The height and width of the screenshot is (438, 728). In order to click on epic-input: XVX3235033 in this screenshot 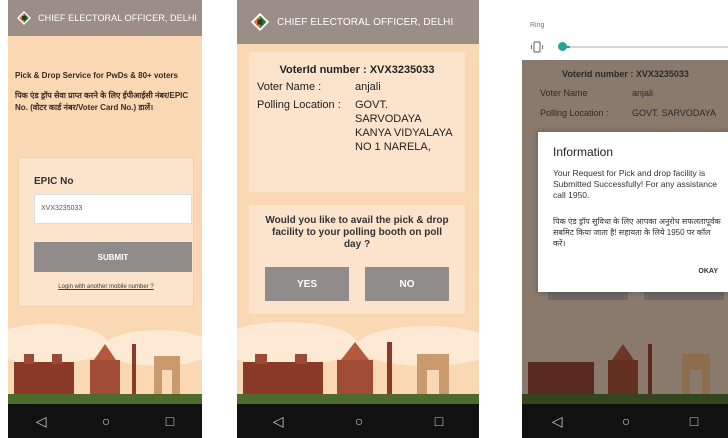, I will do `click(113, 209)`.